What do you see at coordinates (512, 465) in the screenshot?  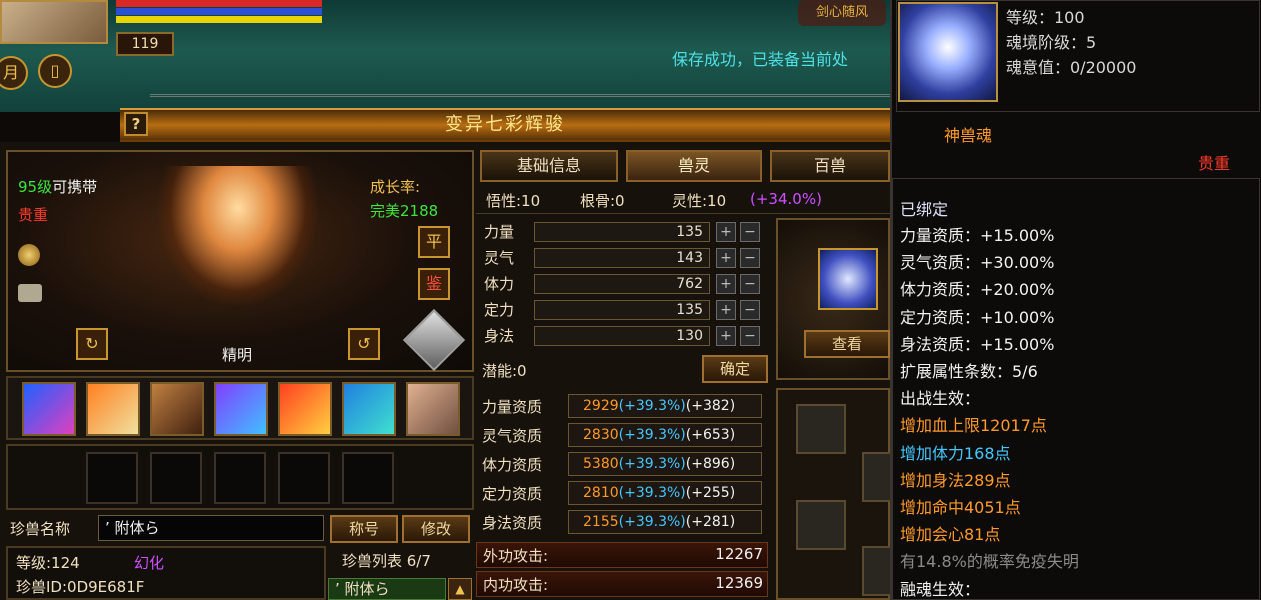 I see `aptitude-label: 体力资质` at bounding box center [512, 465].